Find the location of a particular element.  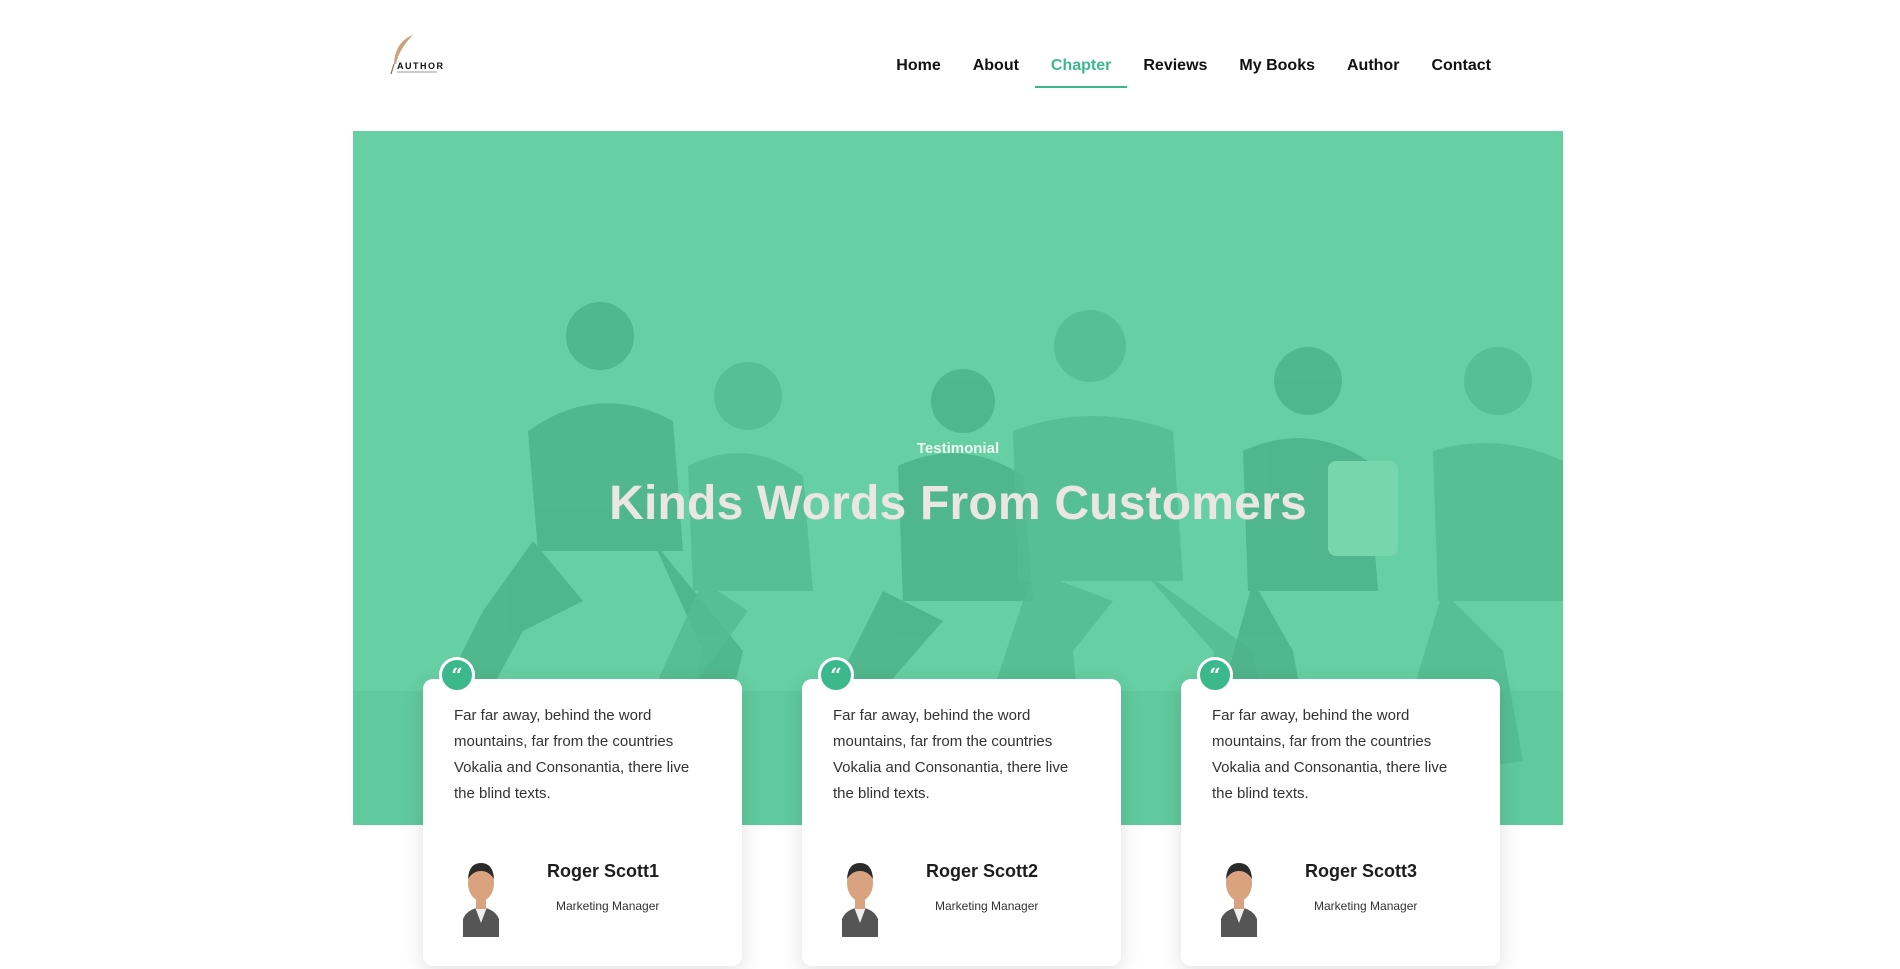

nav-about: About is located at coordinates (996, 72).